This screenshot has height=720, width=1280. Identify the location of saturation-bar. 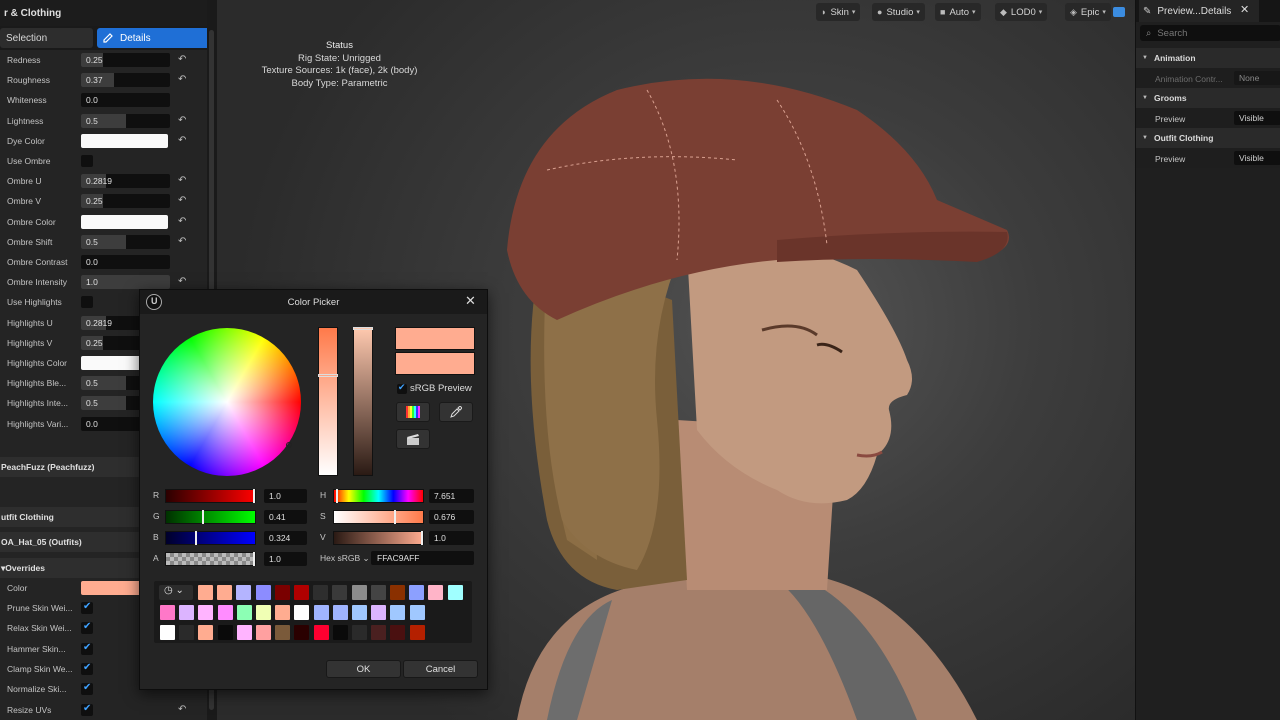
(328, 401).